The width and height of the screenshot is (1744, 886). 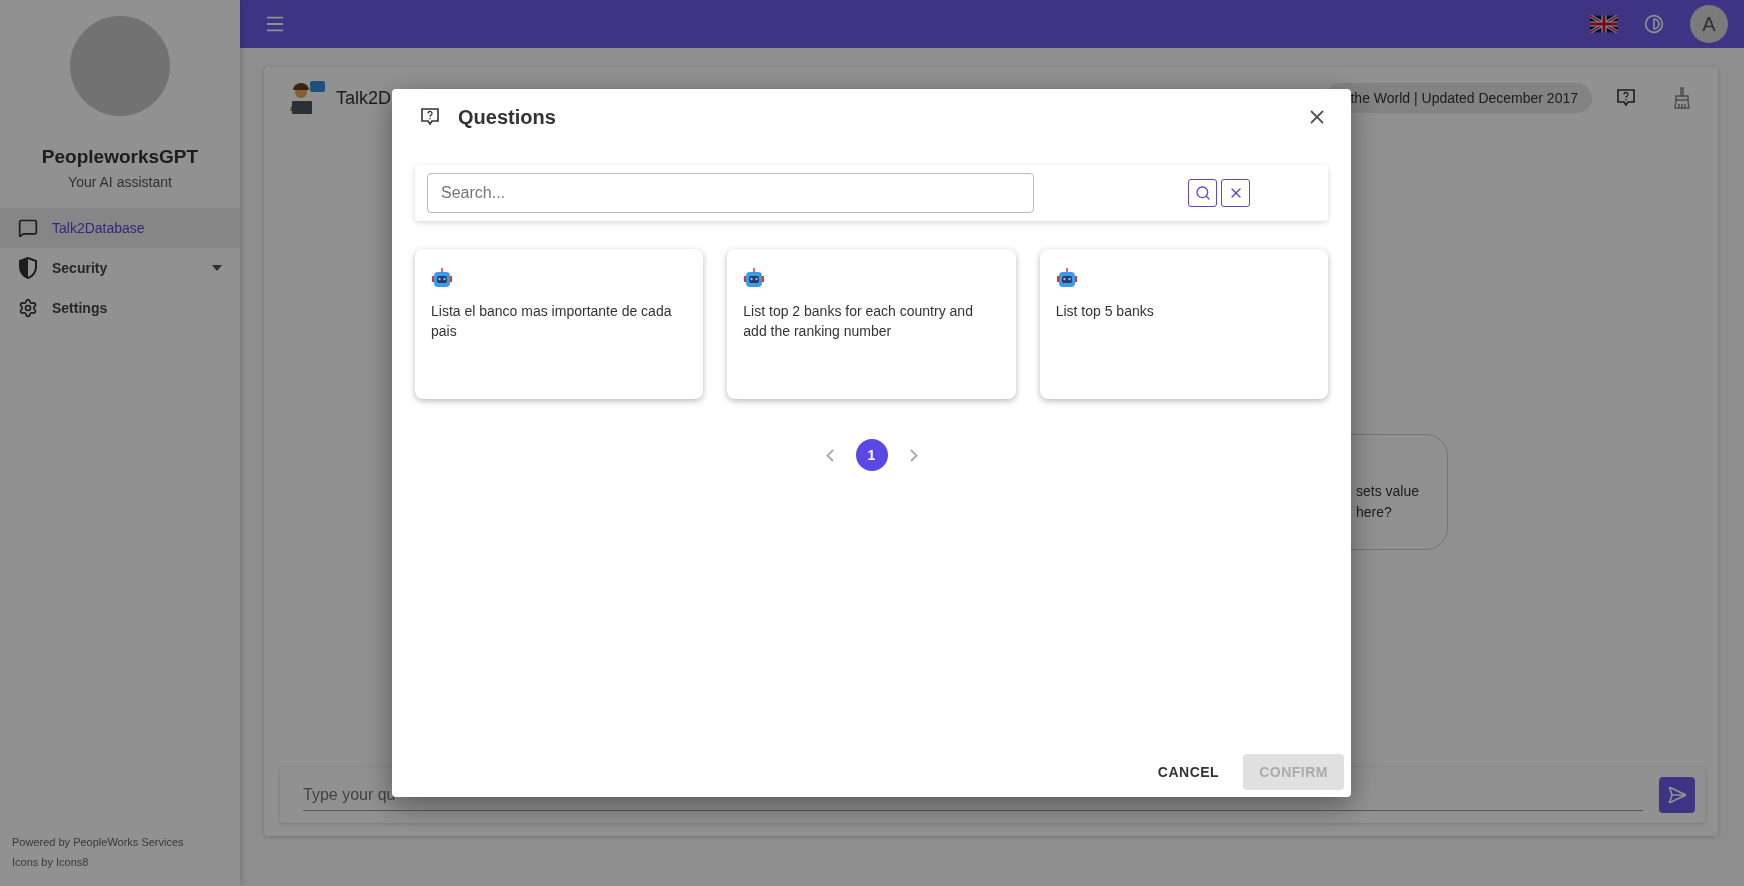 What do you see at coordinates (430, 117) in the screenshot?
I see `question-chat-icon` at bounding box center [430, 117].